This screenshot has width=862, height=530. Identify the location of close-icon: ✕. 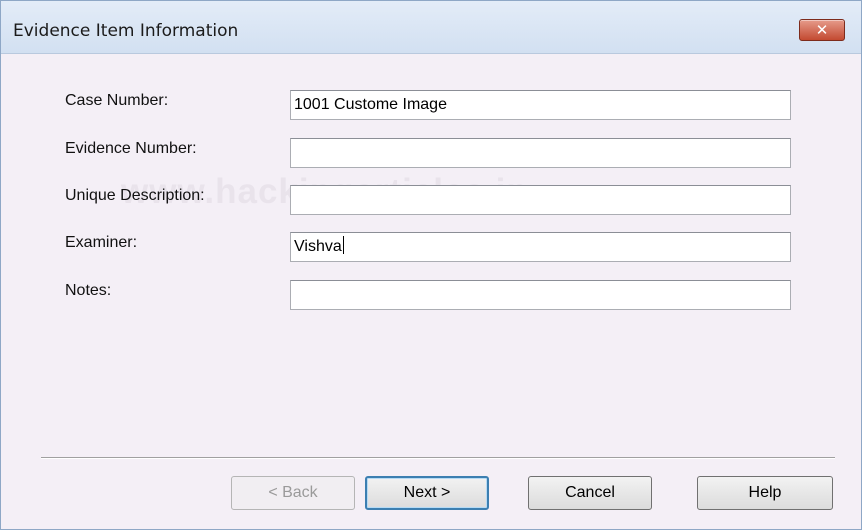
(822, 29).